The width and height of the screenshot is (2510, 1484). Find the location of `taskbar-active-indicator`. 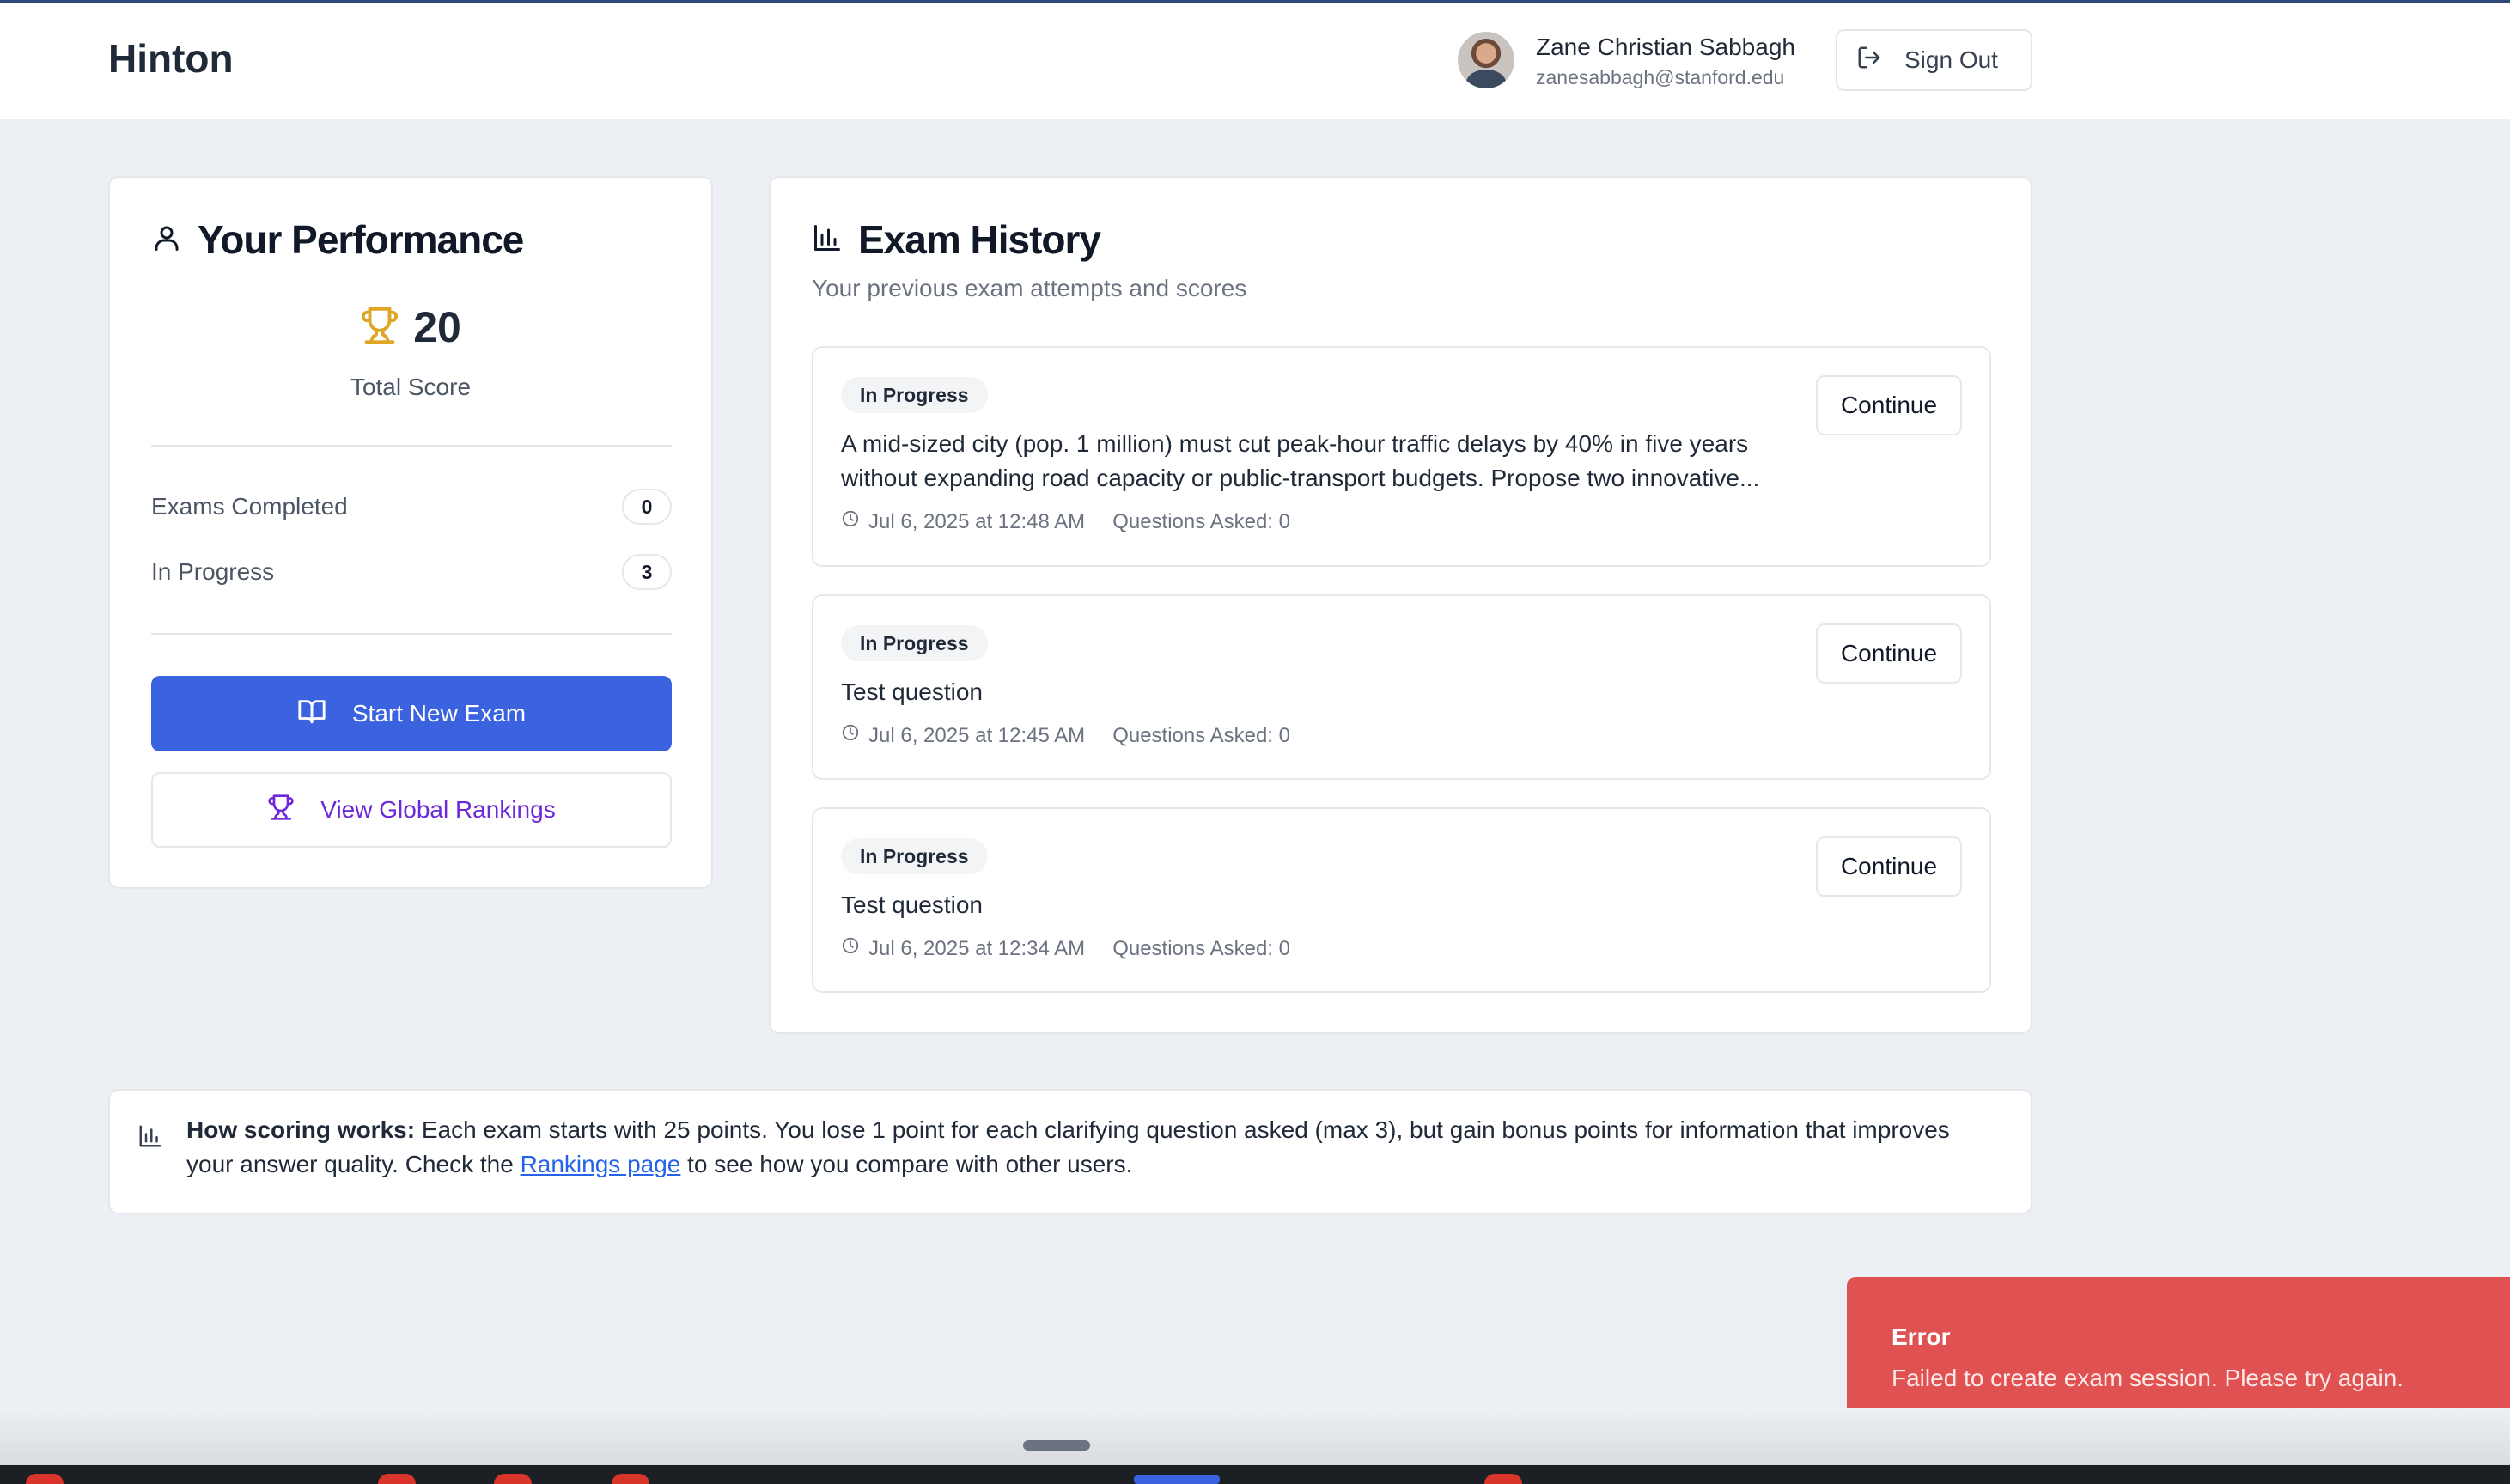

taskbar-active-indicator is located at coordinates (1177, 1479).